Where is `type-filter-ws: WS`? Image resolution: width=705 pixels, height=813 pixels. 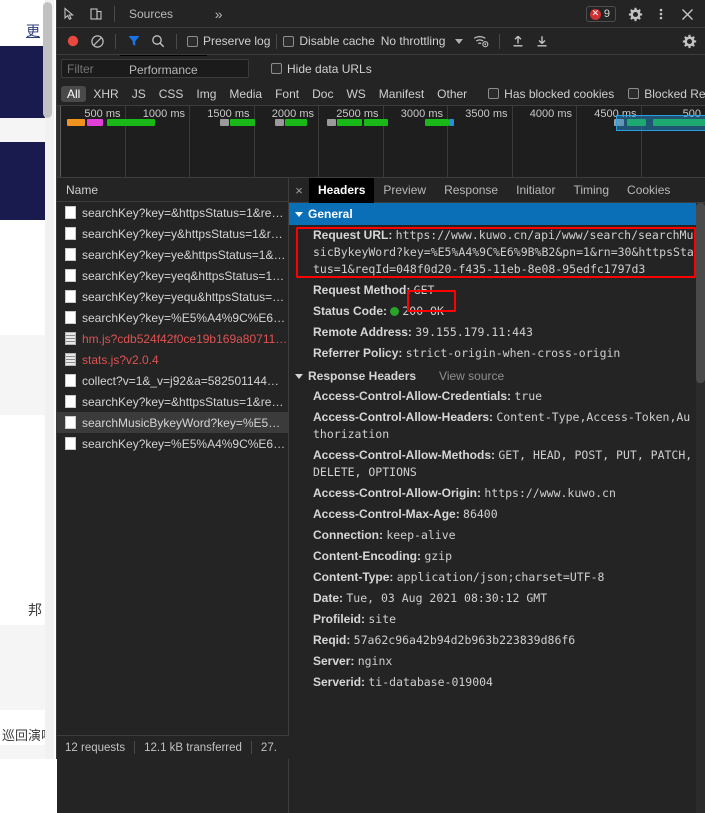 type-filter-ws: WS is located at coordinates (355, 94).